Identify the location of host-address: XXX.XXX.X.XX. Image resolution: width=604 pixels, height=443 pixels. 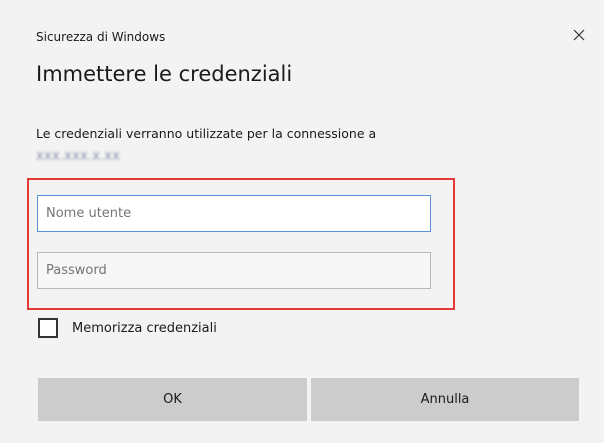
(78, 156).